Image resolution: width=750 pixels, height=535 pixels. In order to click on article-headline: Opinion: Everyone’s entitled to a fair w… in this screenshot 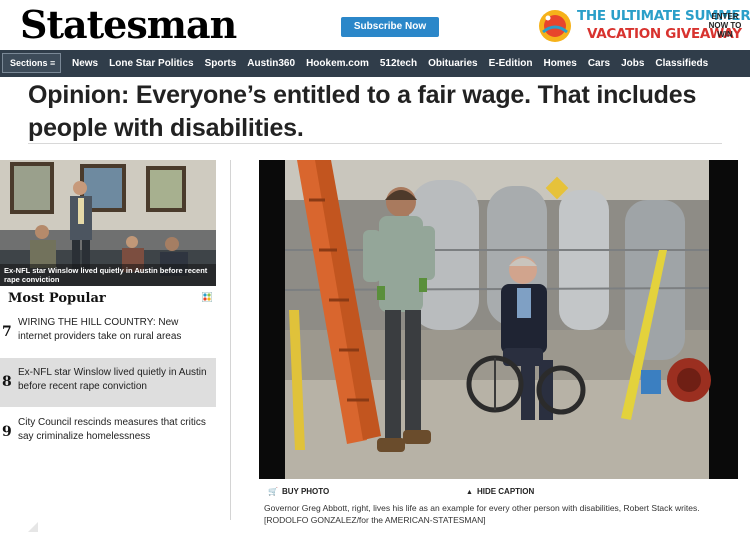, I will do `click(362, 111)`.